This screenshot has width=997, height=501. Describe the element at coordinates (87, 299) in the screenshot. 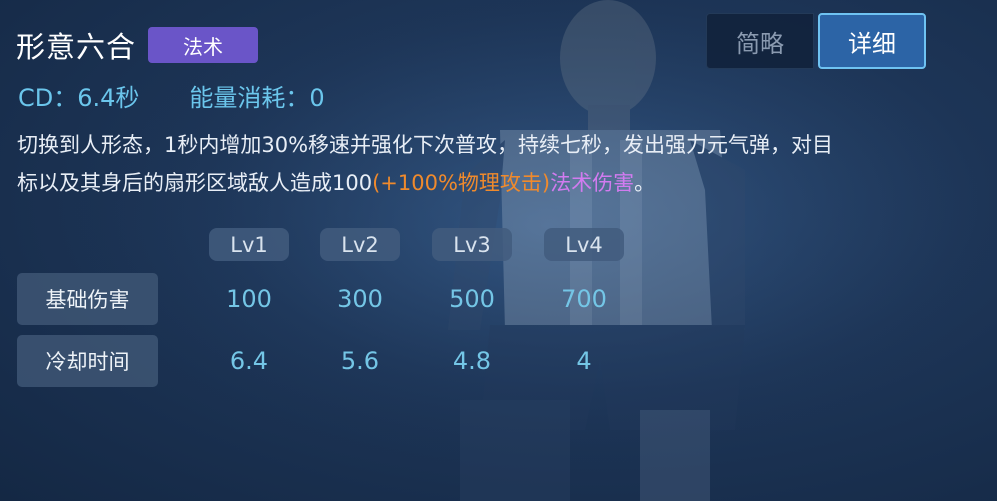

I see `row-label-base-damage: 基础伤害` at that location.